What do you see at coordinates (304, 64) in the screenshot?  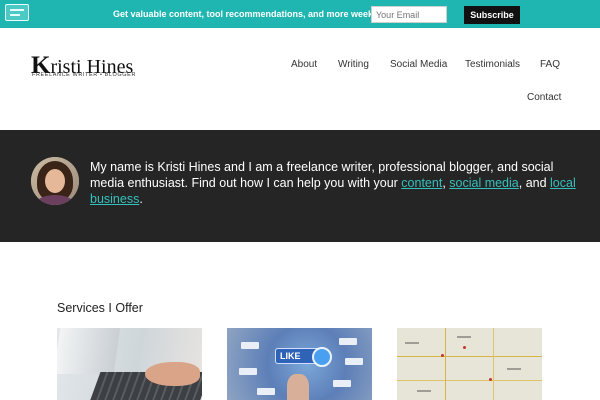 I see `nav-item-about: About` at bounding box center [304, 64].